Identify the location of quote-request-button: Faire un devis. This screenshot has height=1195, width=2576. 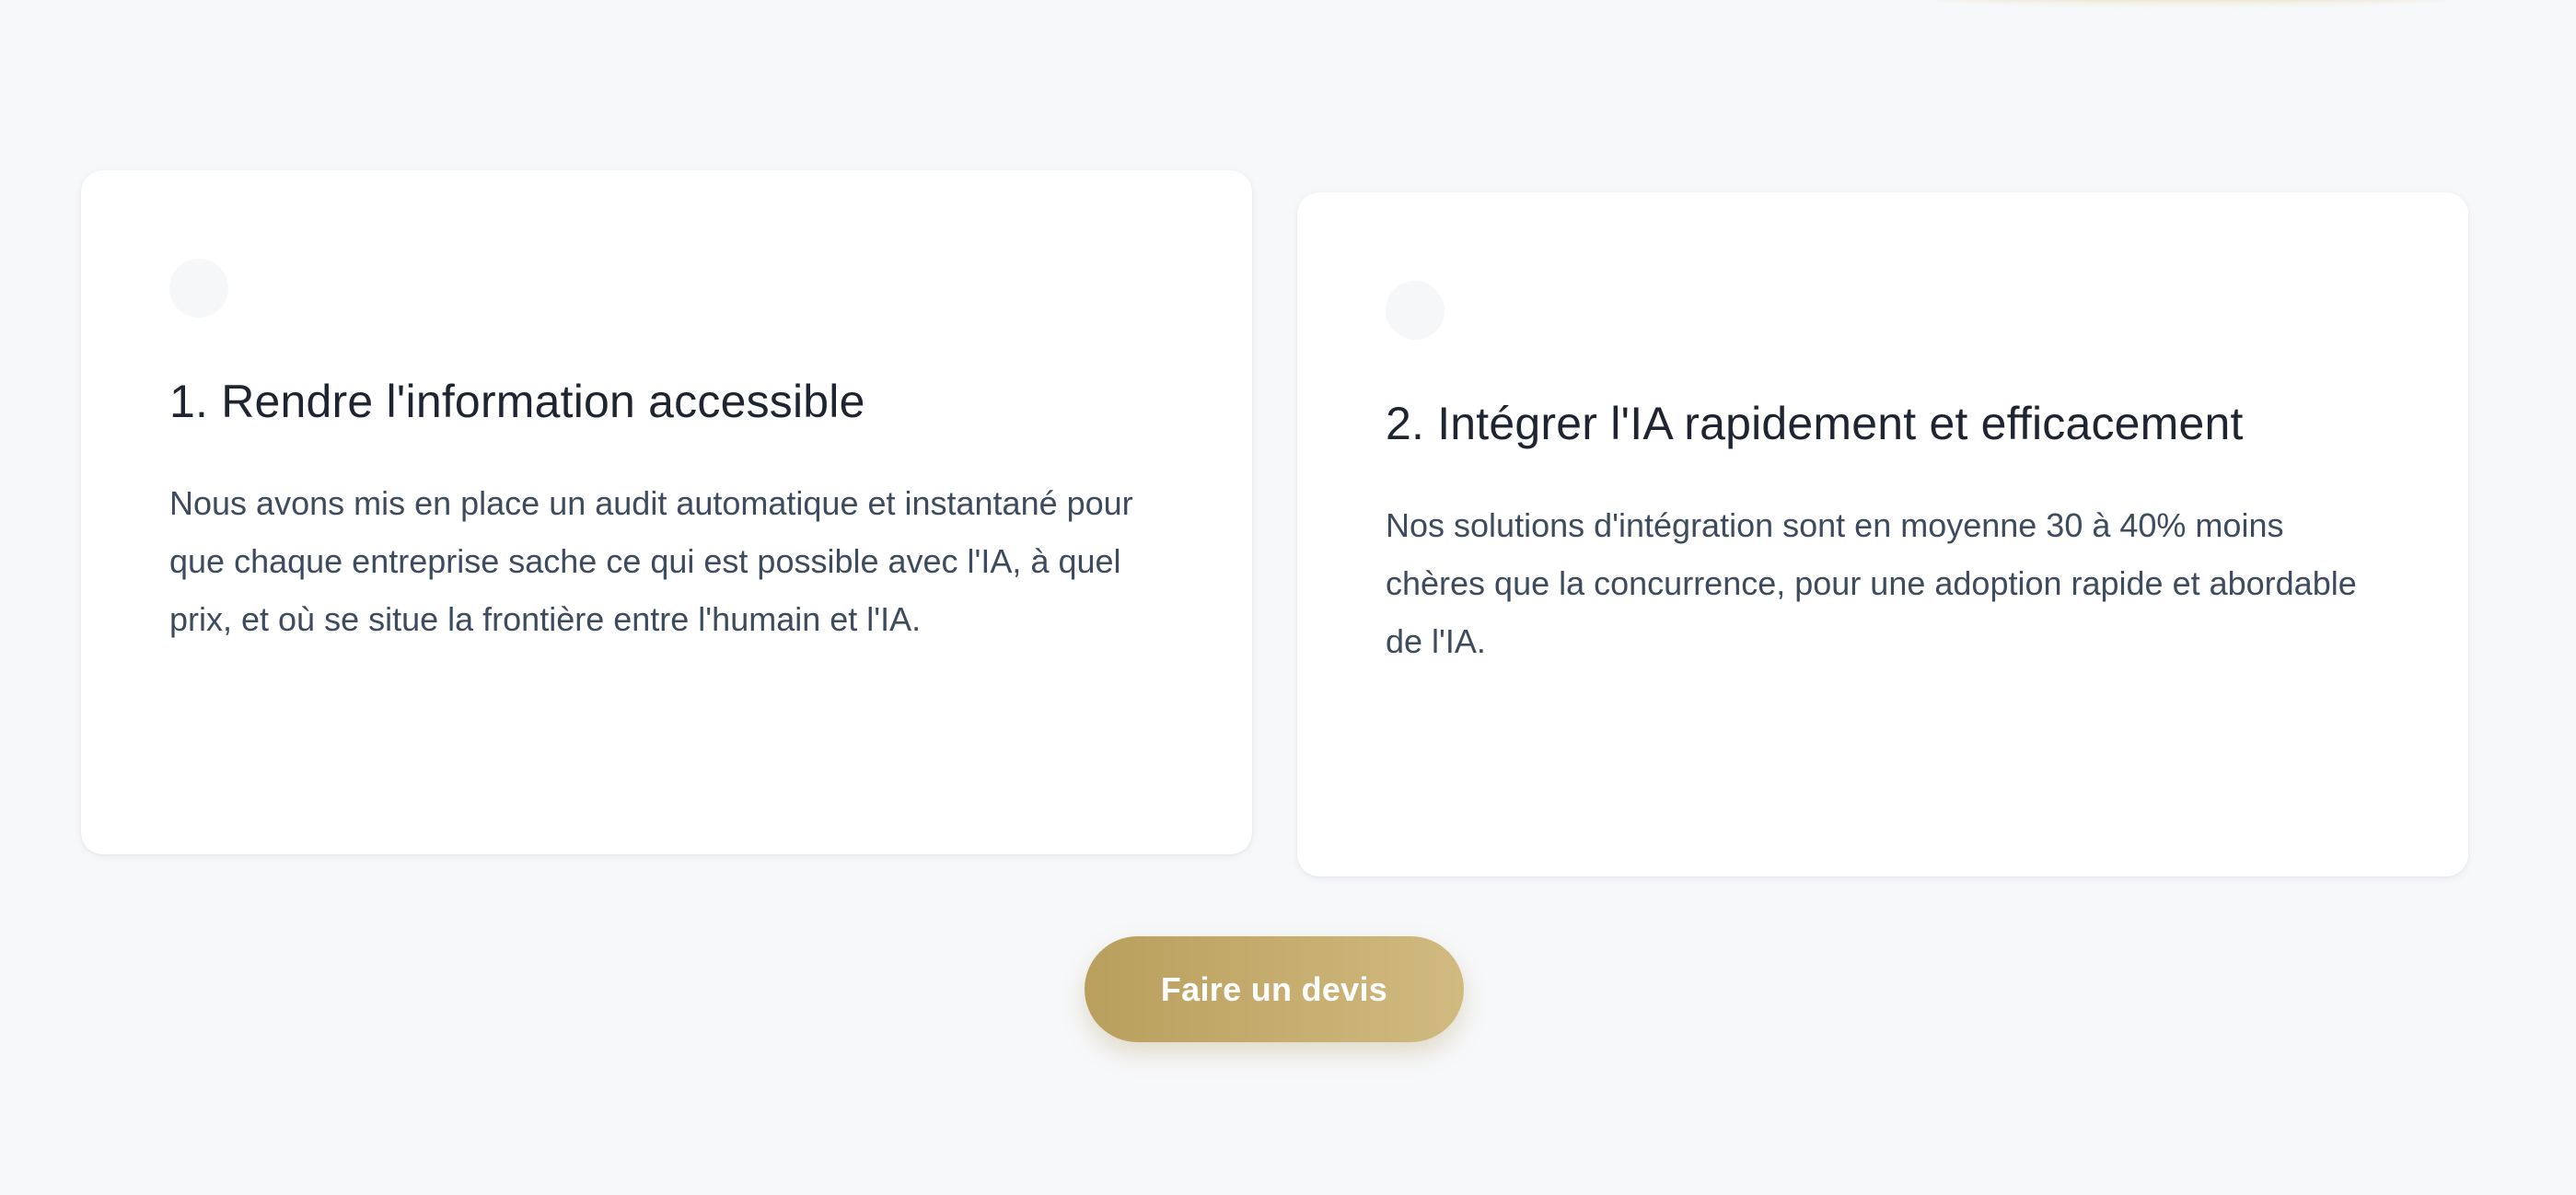
(1274, 989).